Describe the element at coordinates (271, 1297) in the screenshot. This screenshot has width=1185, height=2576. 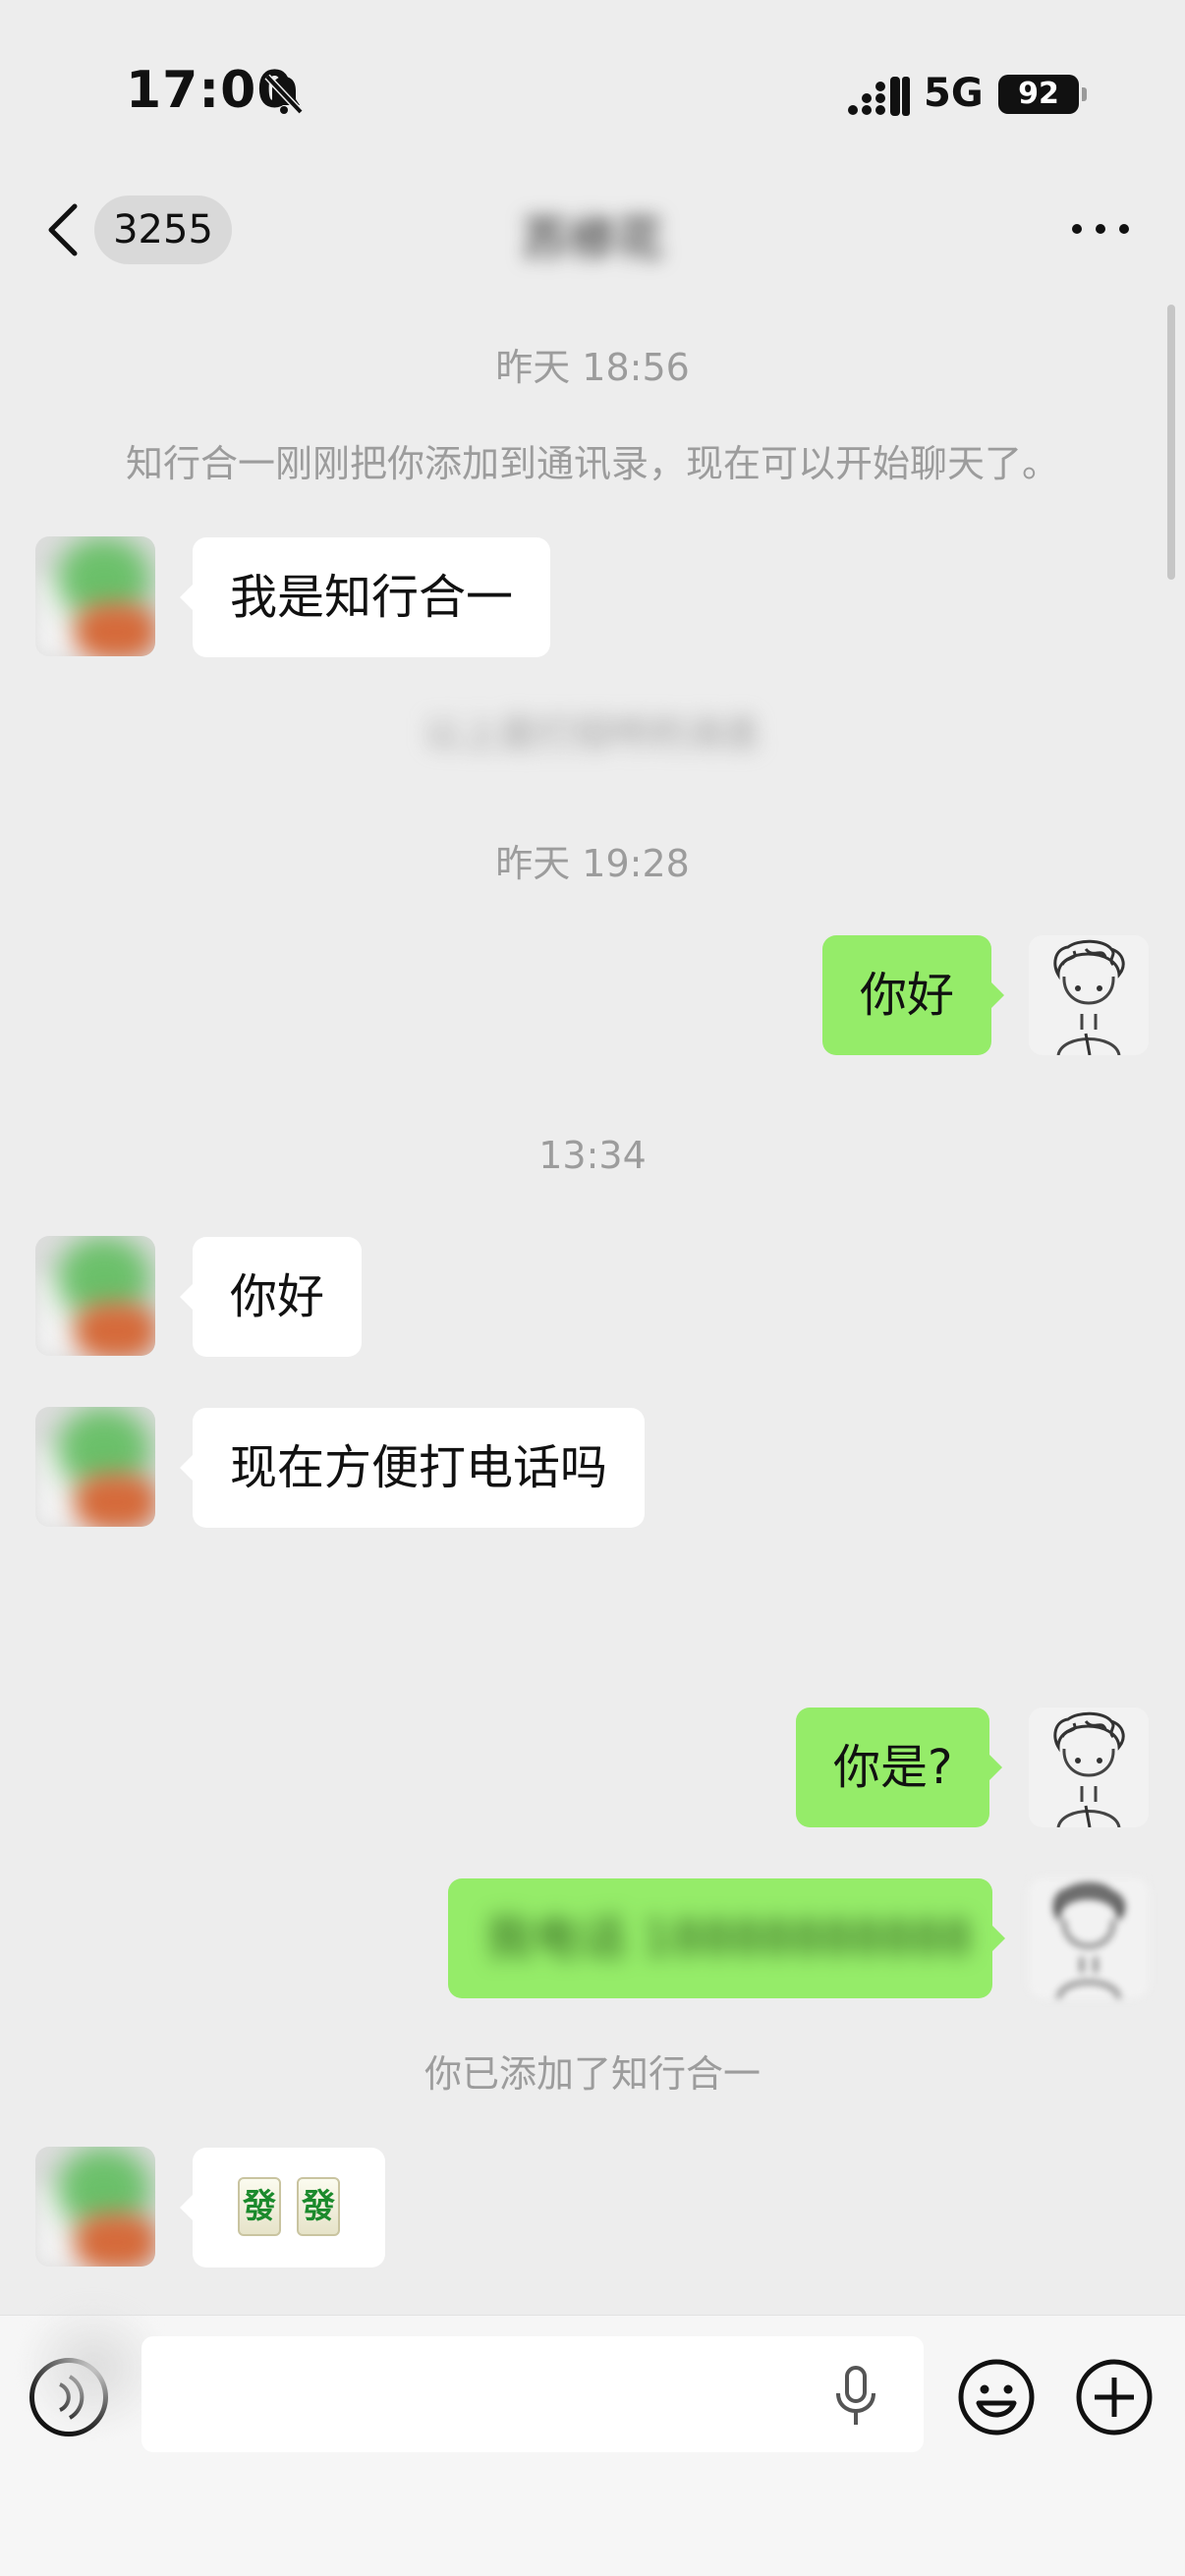
I see `incoming-message: 你好` at that location.